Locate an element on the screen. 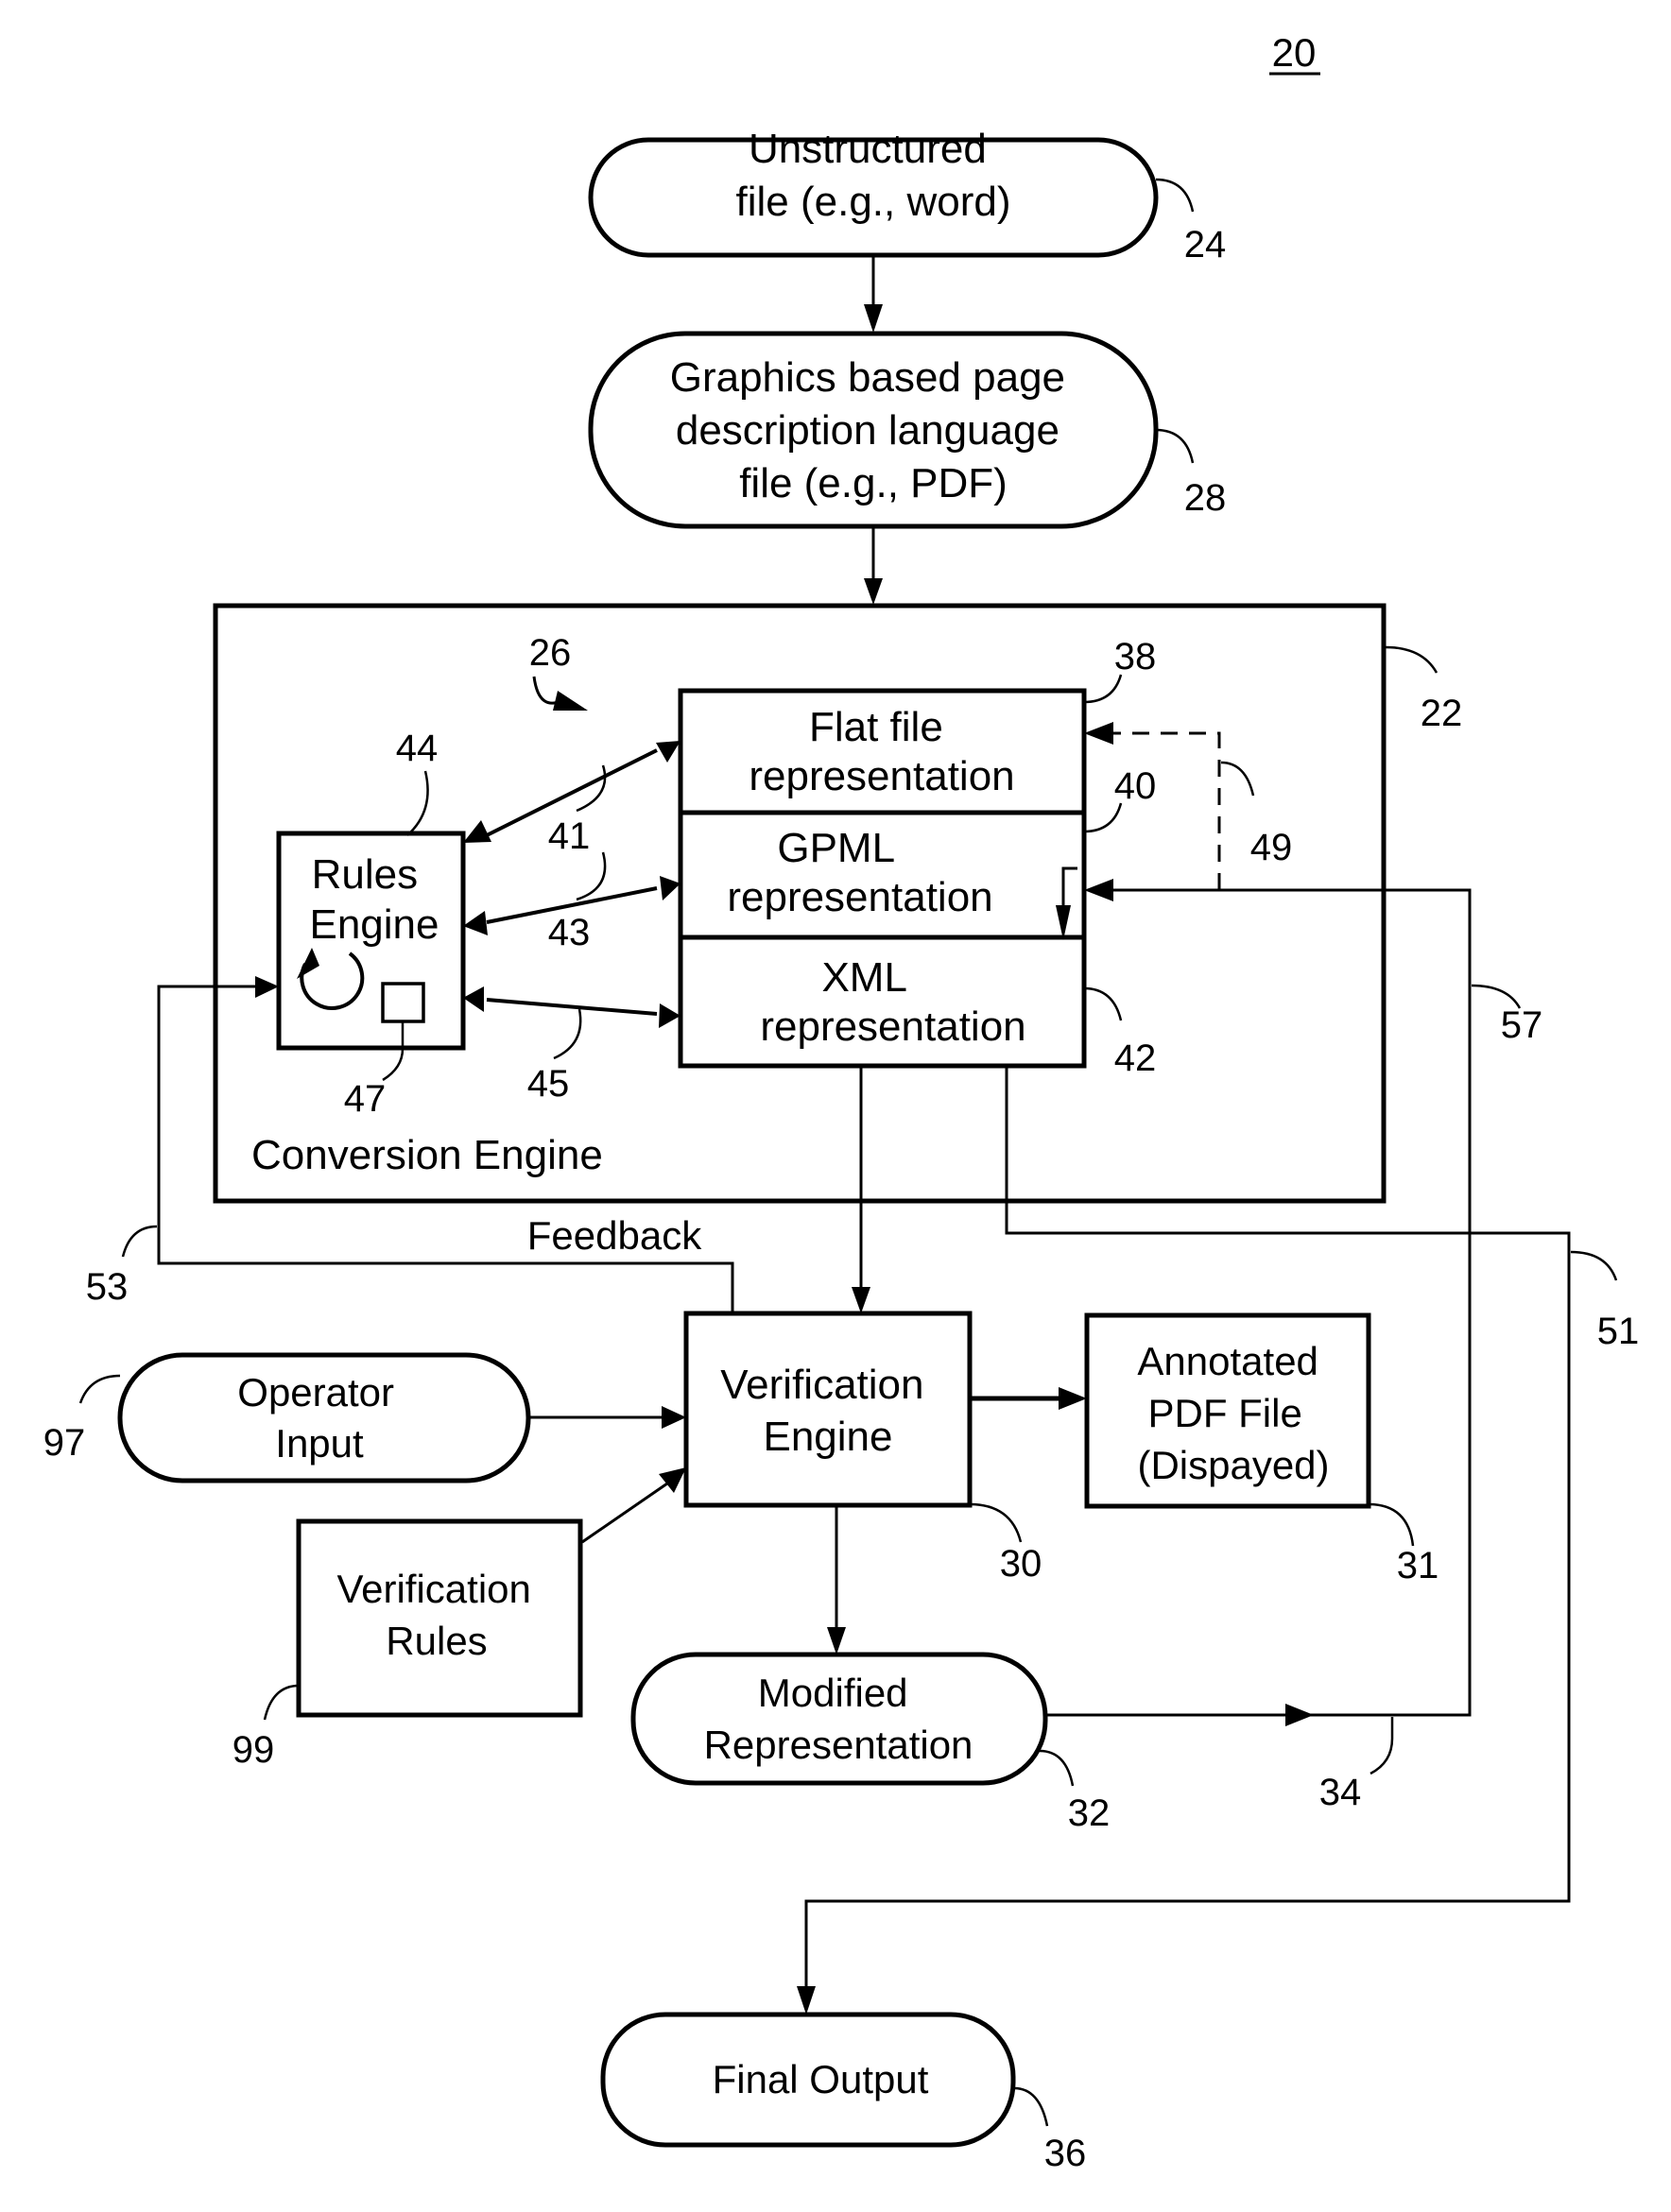  ref-44: 44 is located at coordinates (417, 748).